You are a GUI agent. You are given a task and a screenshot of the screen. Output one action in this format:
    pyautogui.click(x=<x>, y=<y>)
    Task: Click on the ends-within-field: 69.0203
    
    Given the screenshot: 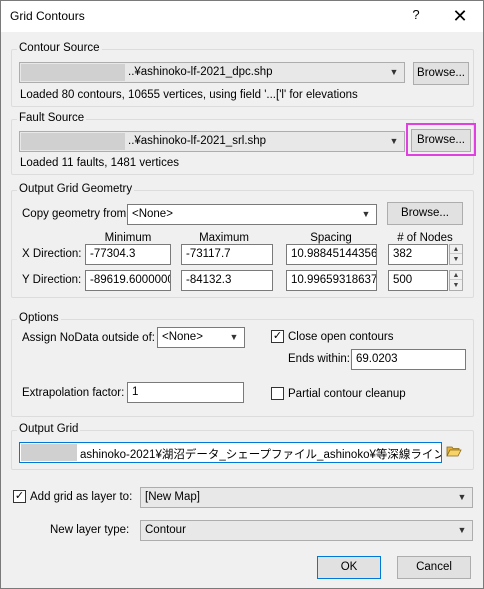 What is the action you would take?
    pyautogui.click(x=408, y=359)
    